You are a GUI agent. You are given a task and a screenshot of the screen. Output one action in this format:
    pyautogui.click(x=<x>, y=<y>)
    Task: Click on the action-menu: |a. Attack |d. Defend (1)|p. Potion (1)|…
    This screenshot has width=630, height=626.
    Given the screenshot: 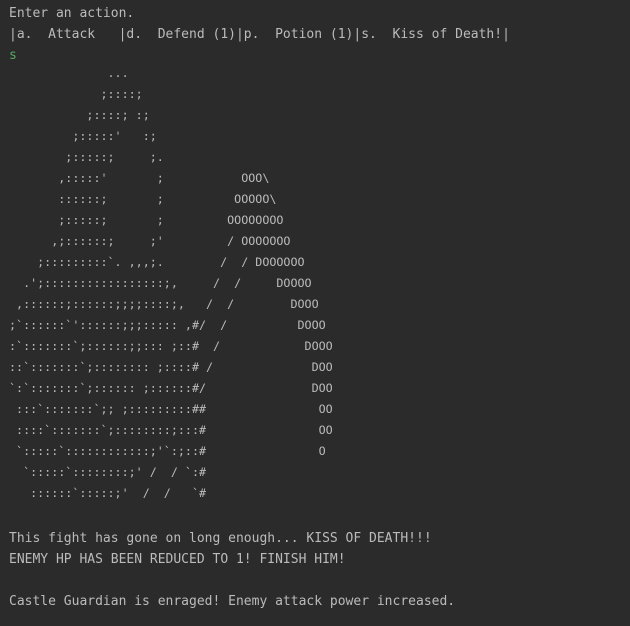 What is the action you would take?
    pyautogui.click(x=259, y=34)
    